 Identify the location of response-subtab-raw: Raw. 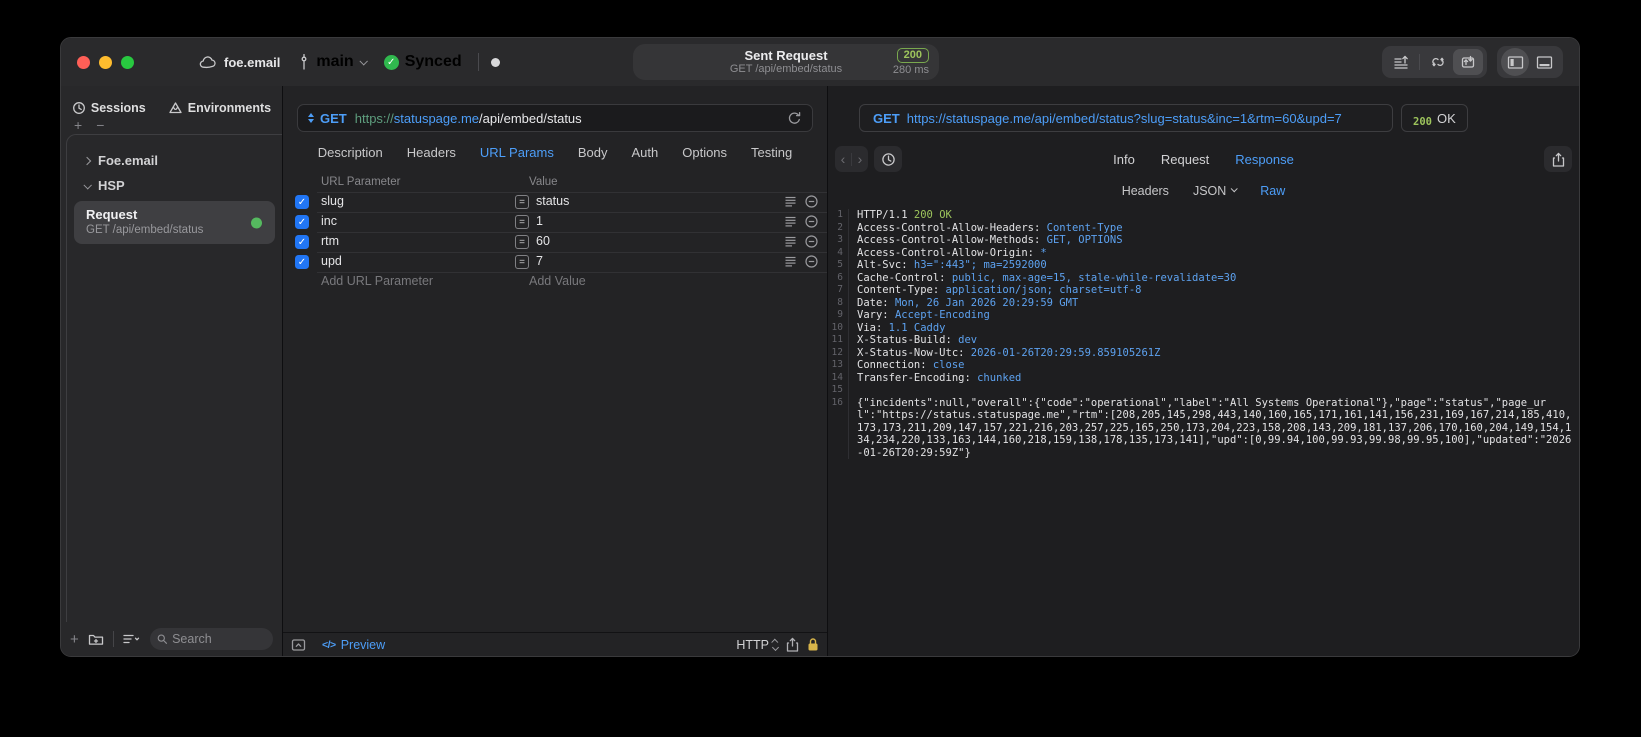
(1272, 191).